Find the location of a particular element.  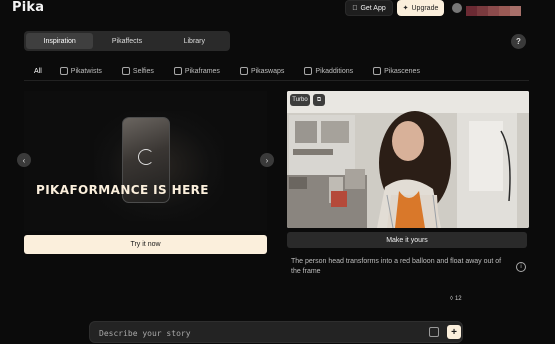

filter-label: Pikadditions is located at coordinates (334, 71).